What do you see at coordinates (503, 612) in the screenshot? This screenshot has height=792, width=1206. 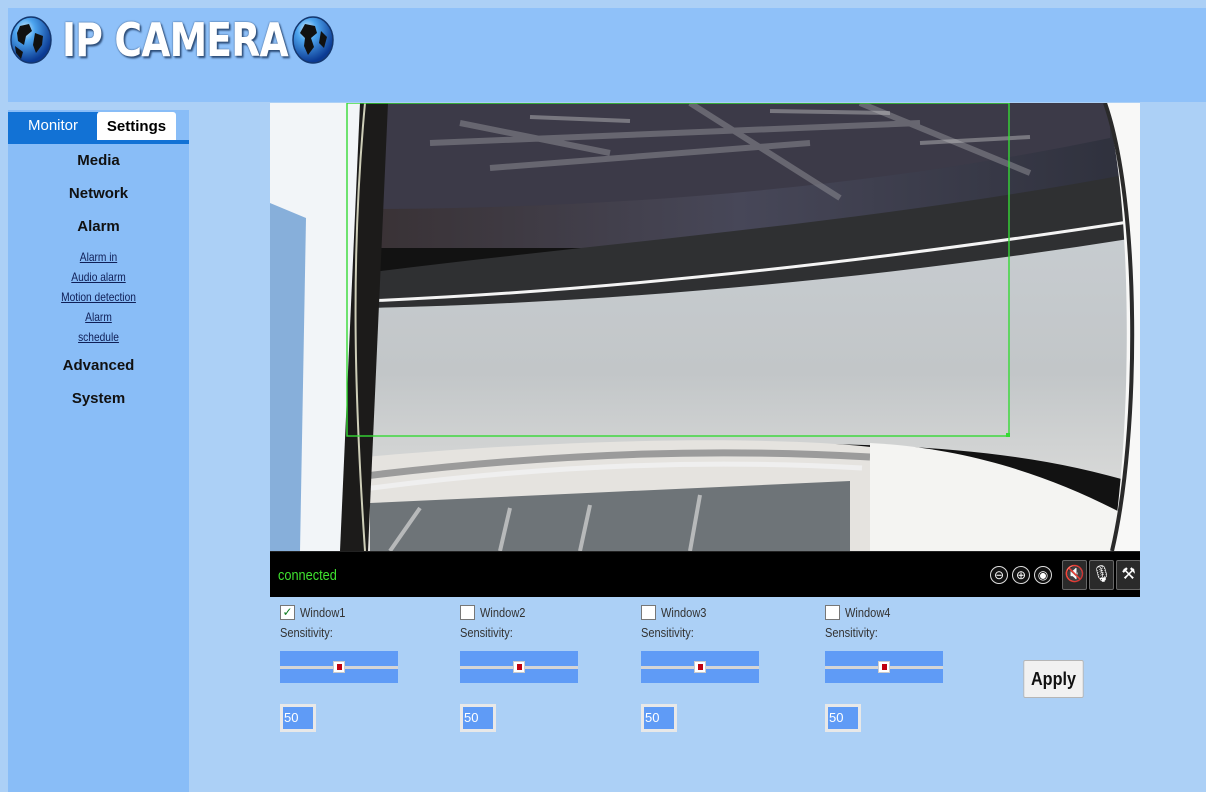 I see `window-2-label: Window2` at bounding box center [503, 612].